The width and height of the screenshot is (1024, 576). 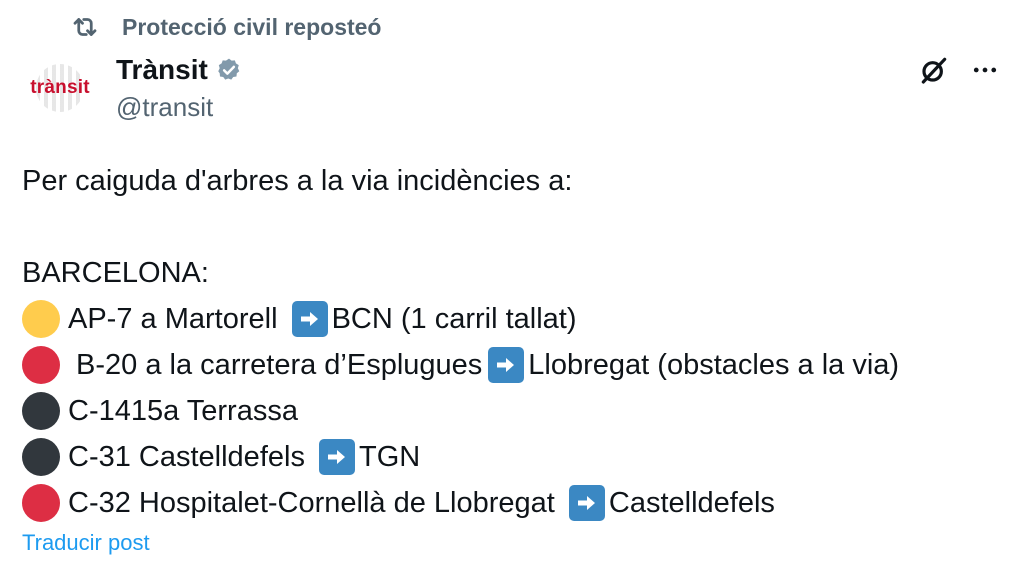 I want to click on incident-road: C-32 Hospitalet-Cornellà de Llobregat, so click(x=315, y=503).